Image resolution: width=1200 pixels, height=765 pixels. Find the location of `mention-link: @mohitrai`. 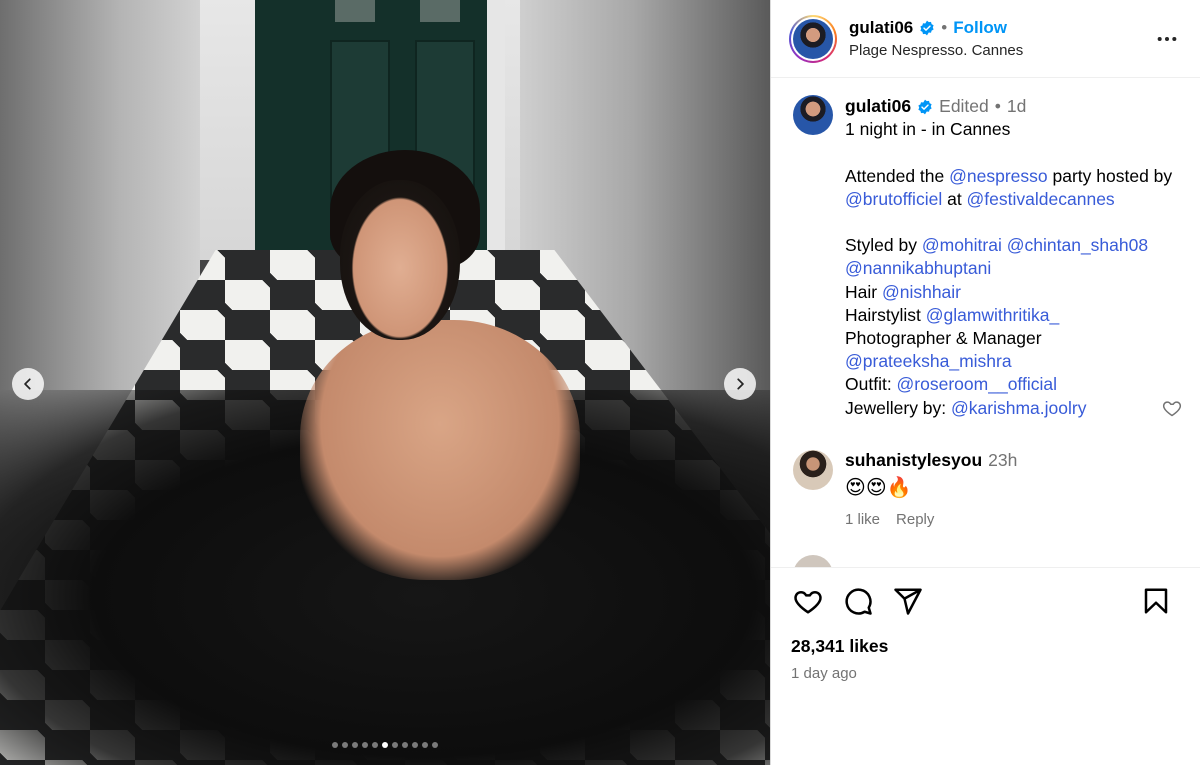

mention-link: @mohitrai is located at coordinates (962, 245).